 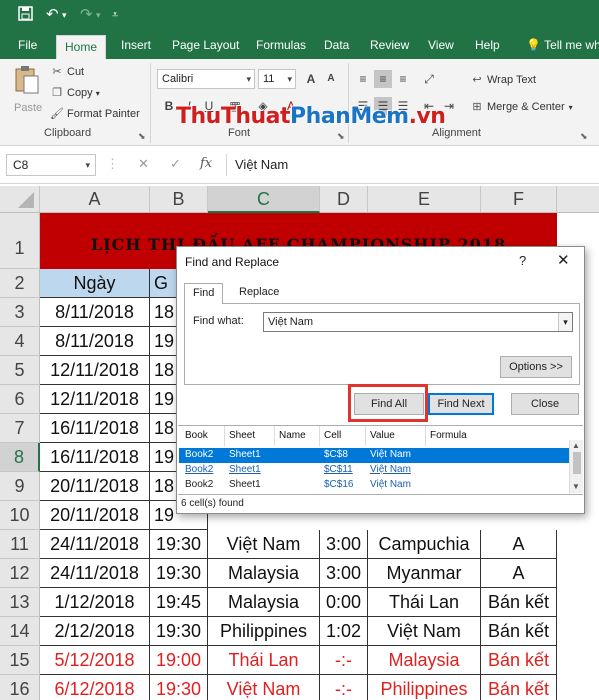 What do you see at coordinates (95, 631) in the screenshot?
I see `cell-a14: 2/12/2018` at bounding box center [95, 631].